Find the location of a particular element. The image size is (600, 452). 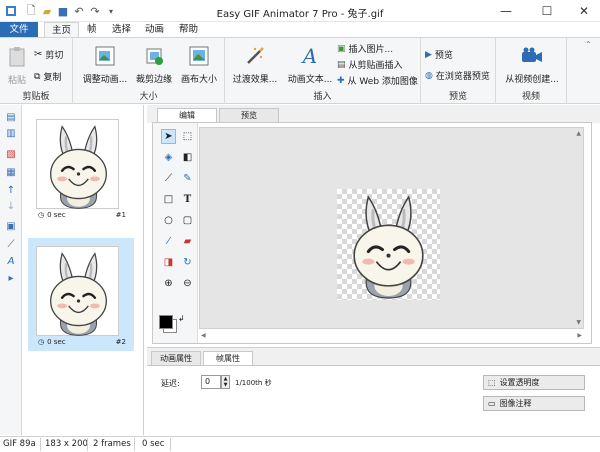

add-frame-icon: ▤ is located at coordinates (11, 117).